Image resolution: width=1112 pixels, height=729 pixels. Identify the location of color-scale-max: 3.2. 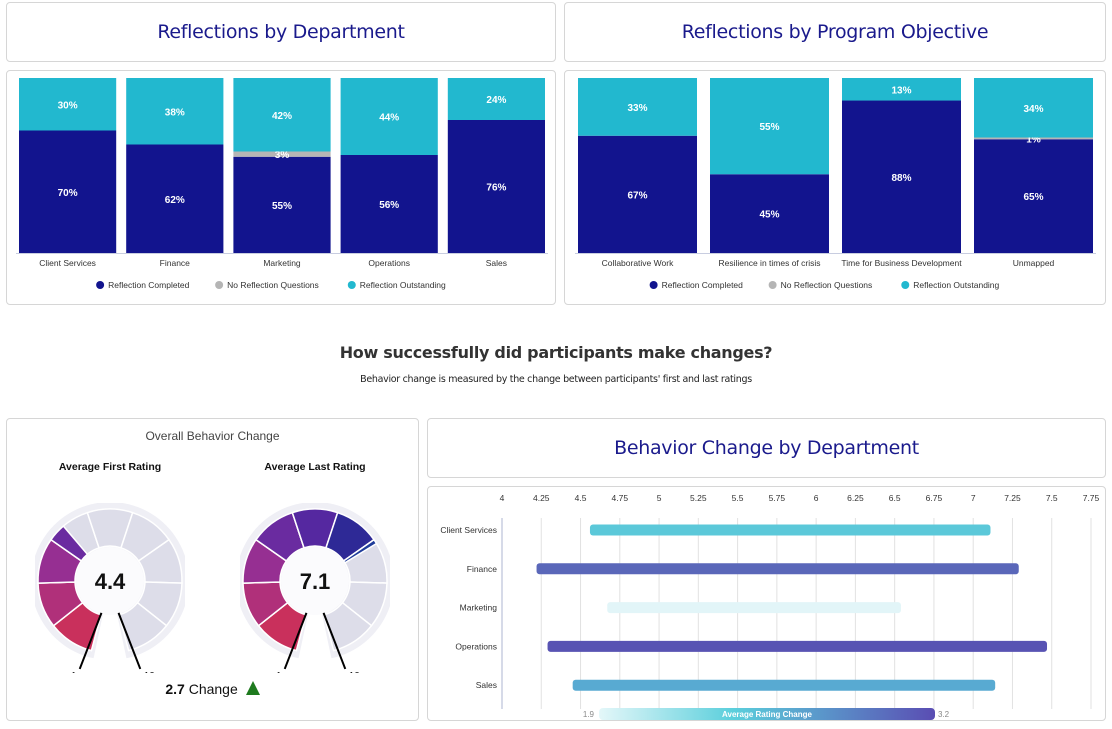
(944, 714).